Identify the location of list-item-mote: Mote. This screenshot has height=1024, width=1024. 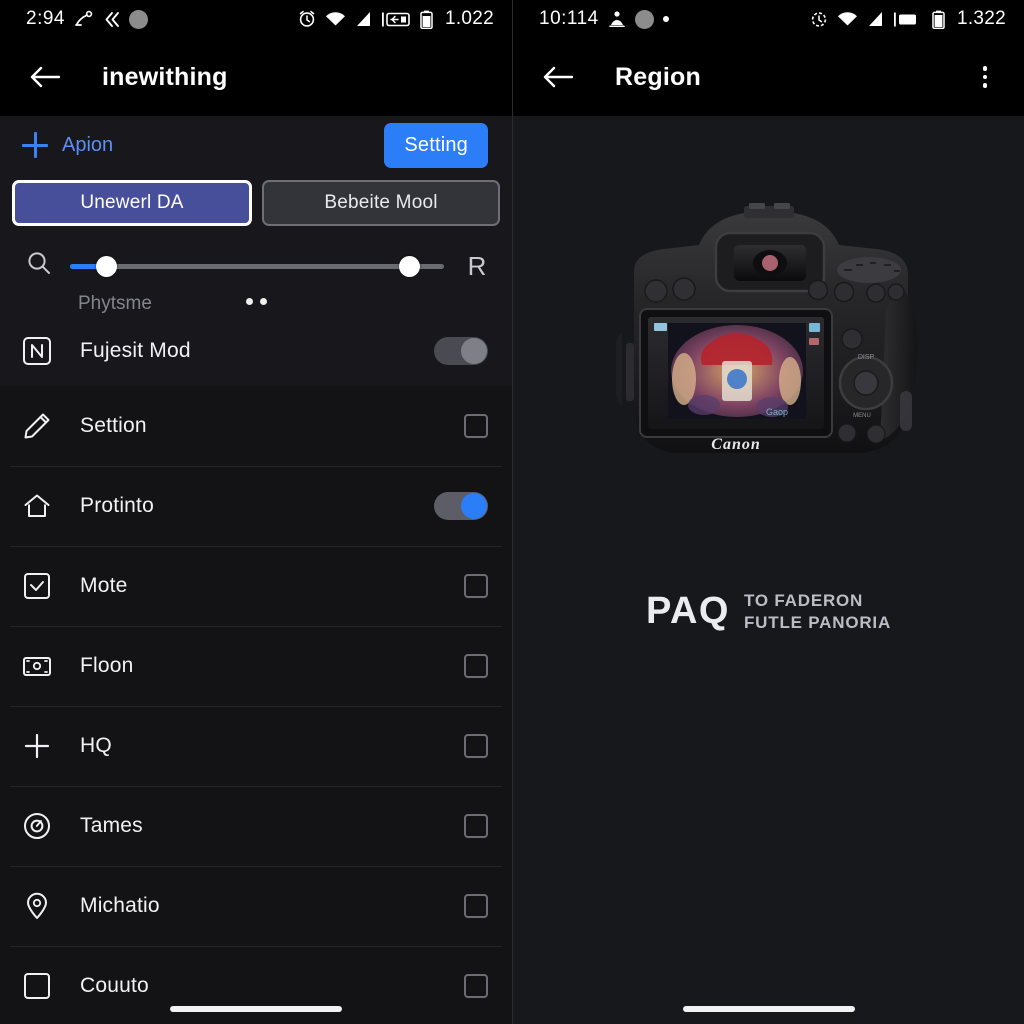
(256, 586).